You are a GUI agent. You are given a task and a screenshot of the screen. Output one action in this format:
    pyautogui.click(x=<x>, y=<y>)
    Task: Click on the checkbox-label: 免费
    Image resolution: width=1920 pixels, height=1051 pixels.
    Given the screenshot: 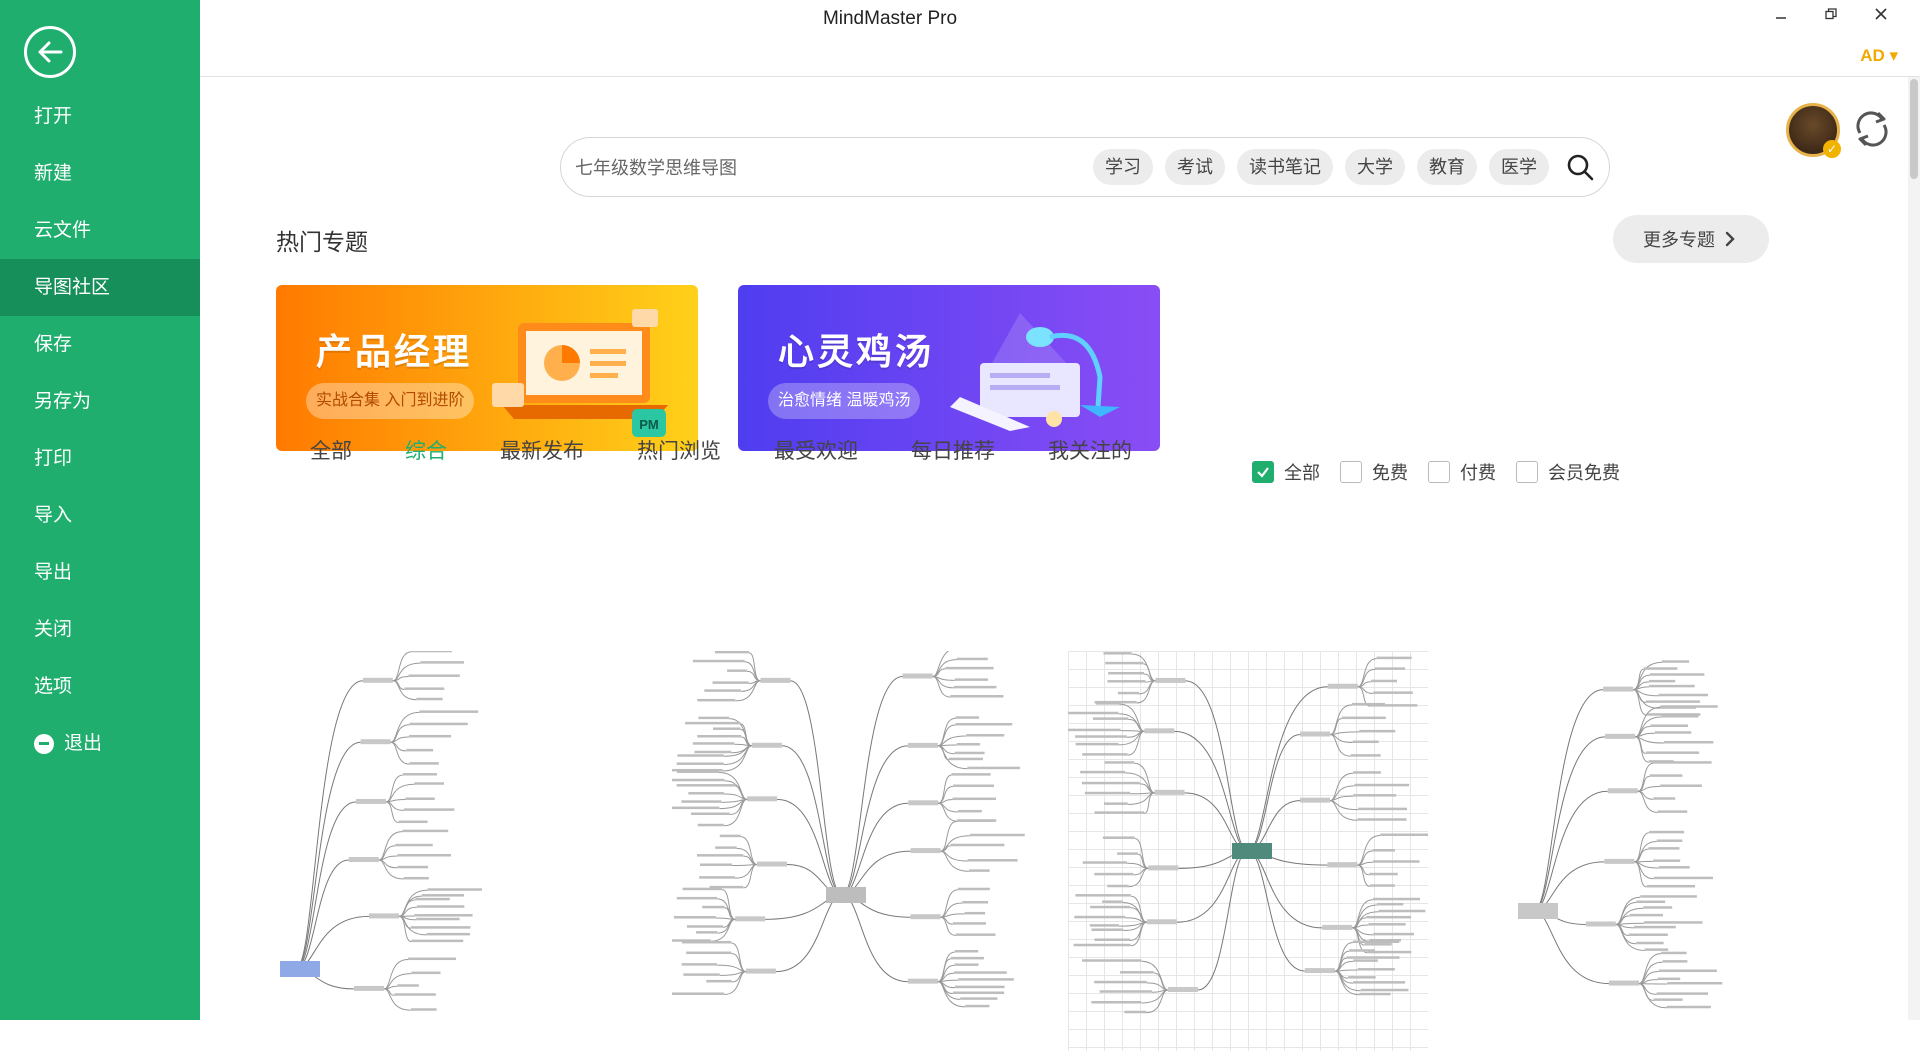 What is the action you would take?
    pyautogui.click(x=1390, y=473)
    